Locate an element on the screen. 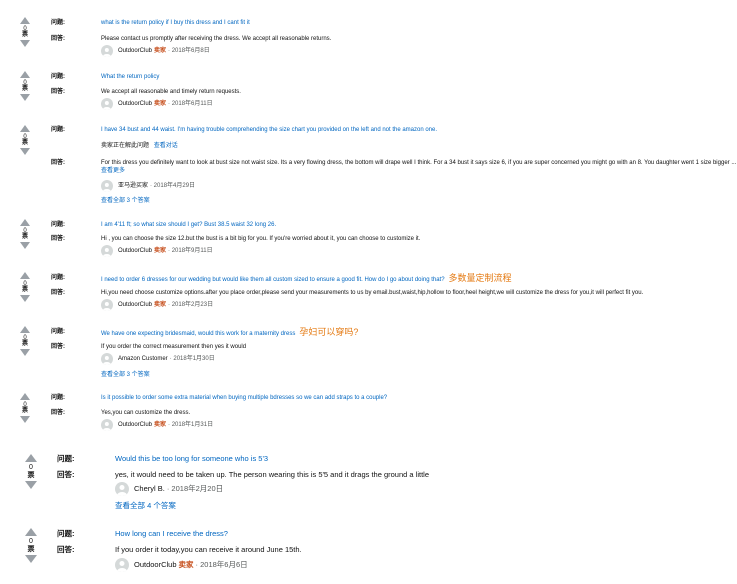 This screenshot has height=584, width=737. answer-date: · 2018年1月31日 is located at coordinates (191, 425).